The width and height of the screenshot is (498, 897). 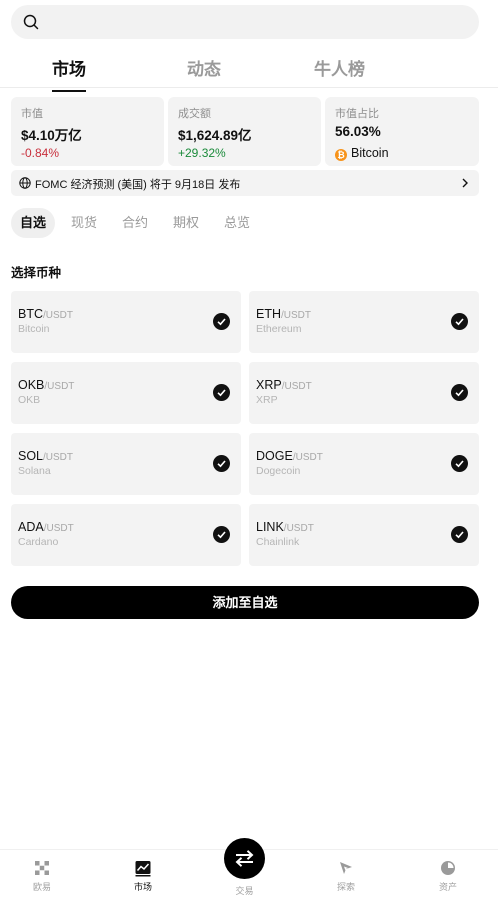 I want to click on tab-market-label: 市场, so click(x=69, y=69).